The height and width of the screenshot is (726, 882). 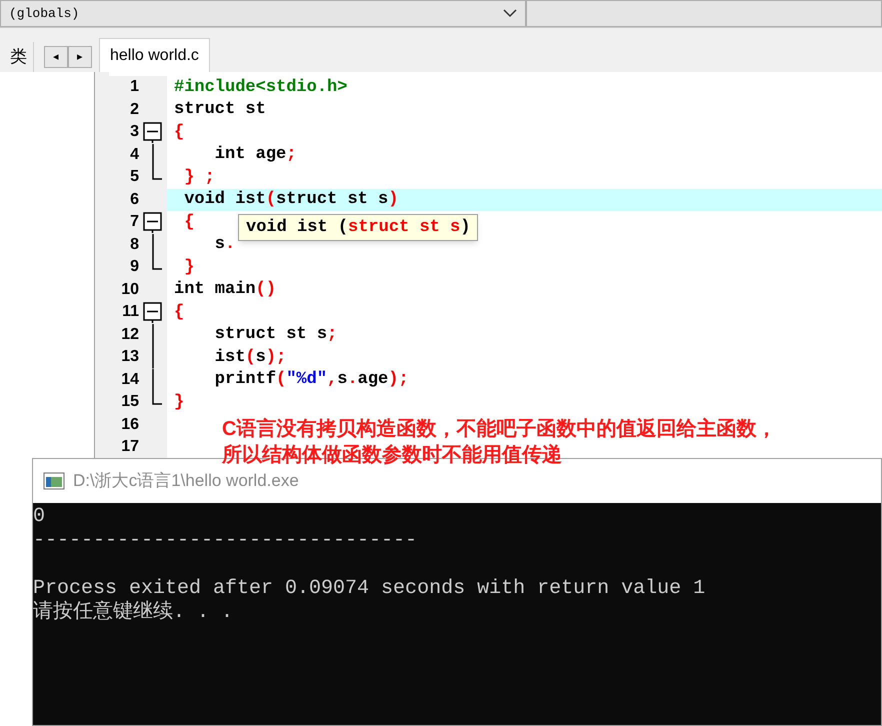 I want to click on line-number: 7, so click(x=134, y=222).